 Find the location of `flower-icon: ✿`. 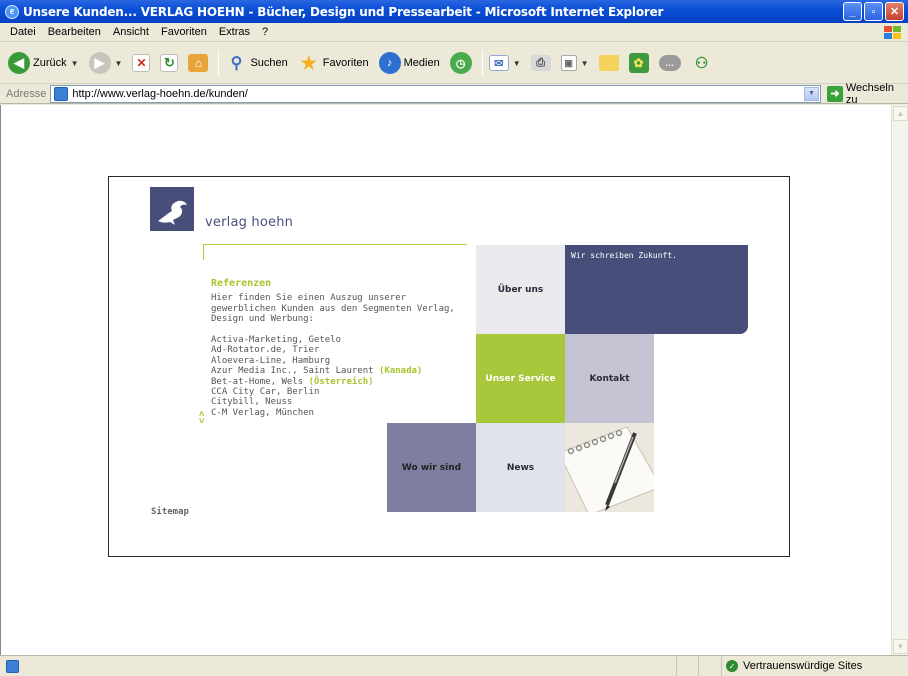

flower-icon: ✿ is located at coordinates (638, 63).